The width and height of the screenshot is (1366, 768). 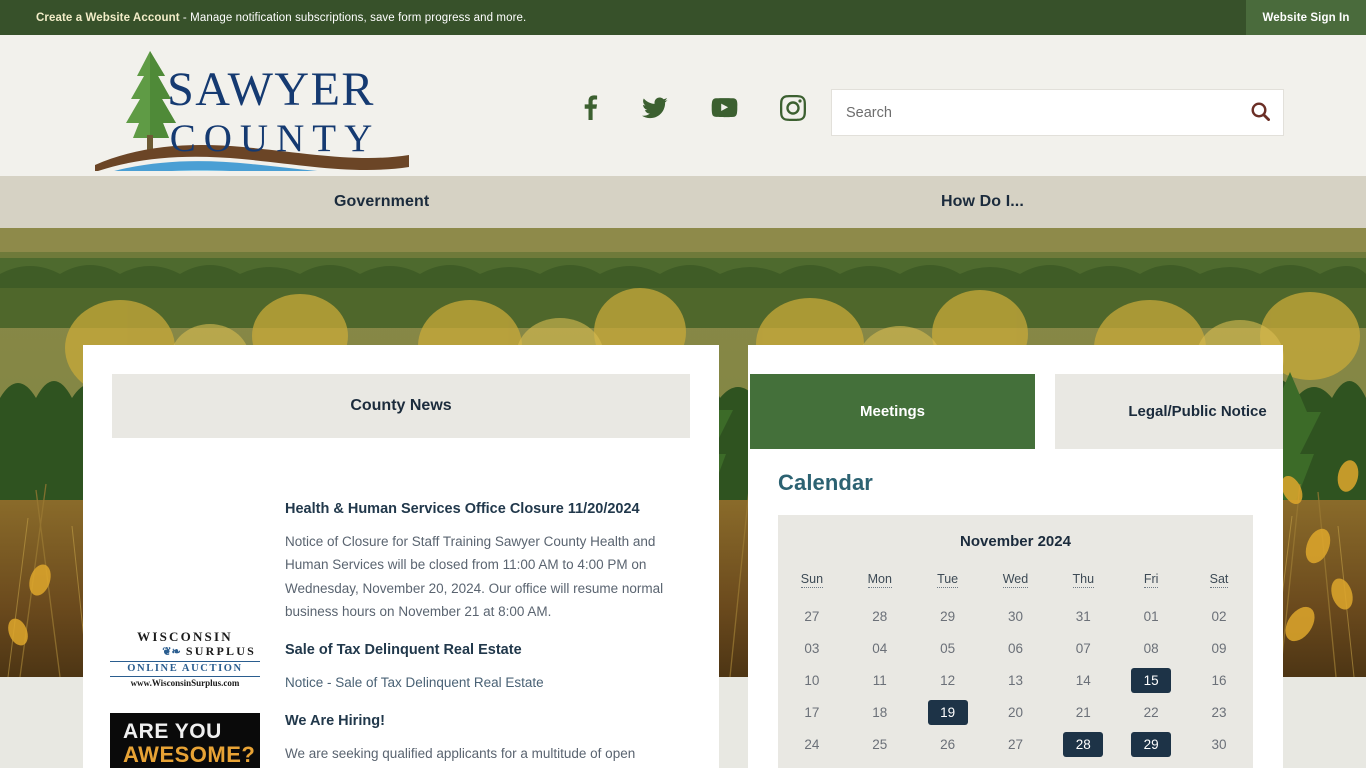 What do you see at coordinates (1015, 580) in the screenshot?
I see `weekday-wed: Wed` at bounding box center [1015, 580].